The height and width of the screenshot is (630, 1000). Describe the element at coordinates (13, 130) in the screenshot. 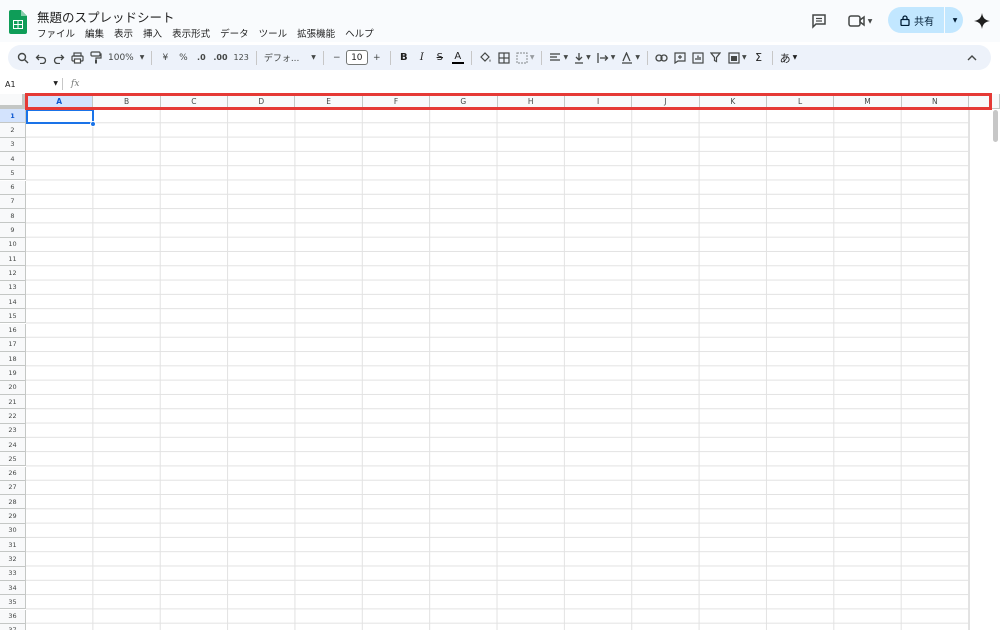

I see `row-header-2: 2` at that location.